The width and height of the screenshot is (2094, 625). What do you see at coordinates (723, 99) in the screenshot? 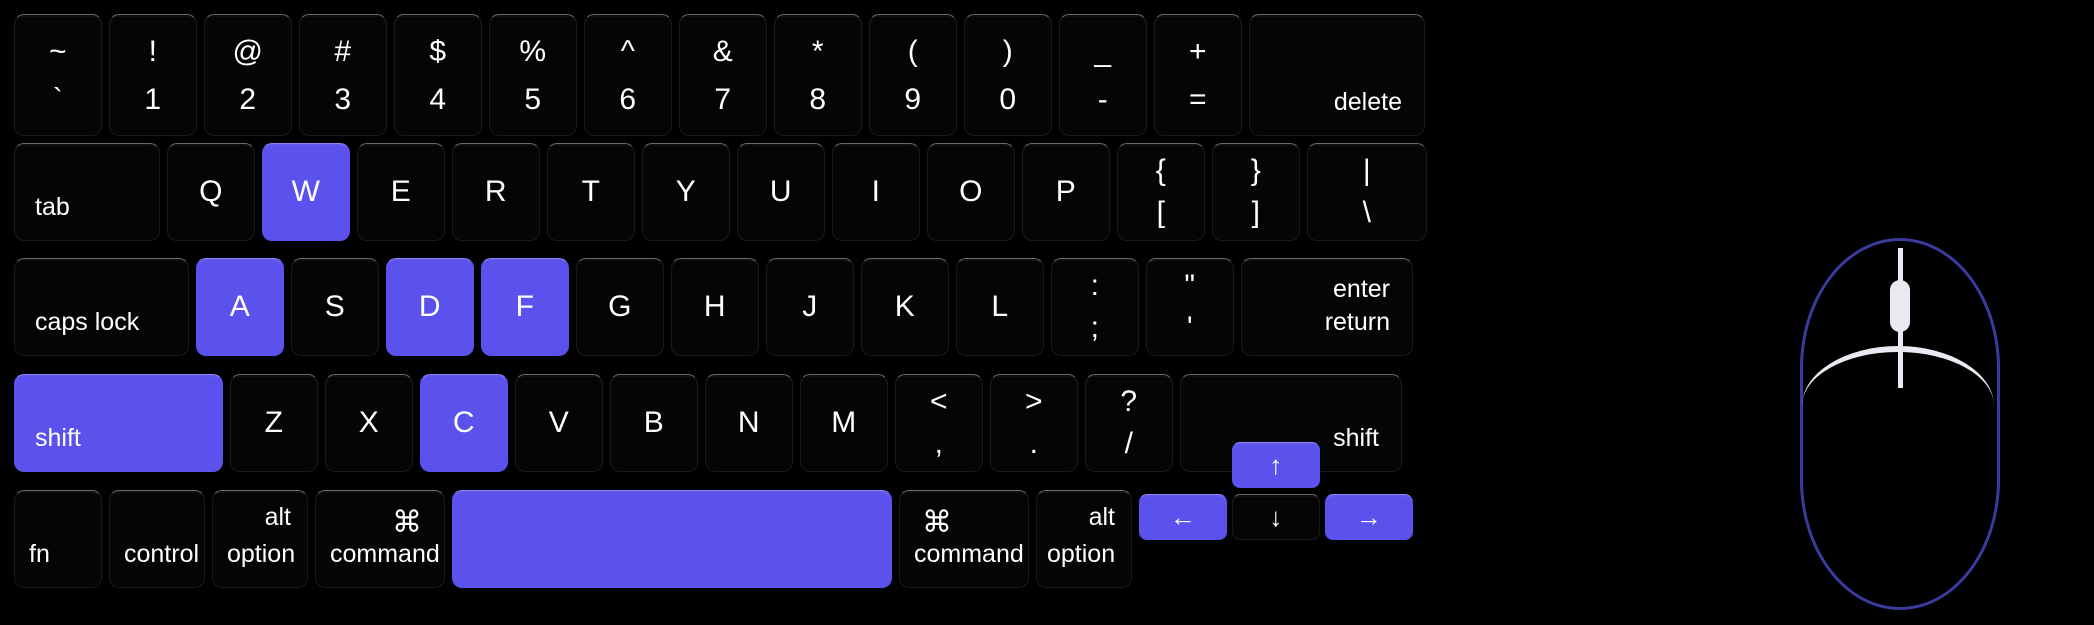
I see `key-digit7-label: 7` at bounding box center [723, 99].